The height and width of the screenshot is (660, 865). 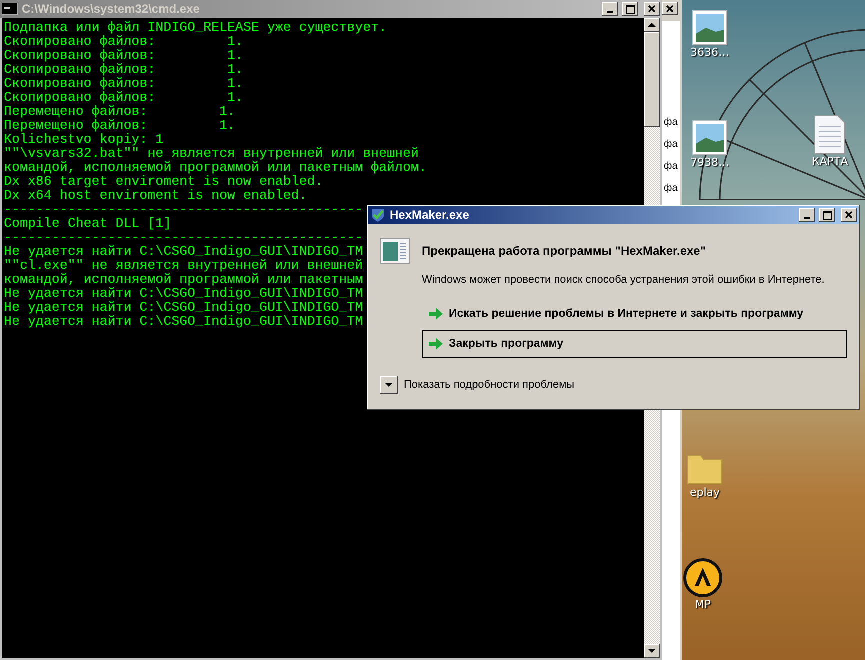 I want to click on console-line: ""\vsvars32.bat"" не является внутренней или внешней, so click(x=211, y=154).